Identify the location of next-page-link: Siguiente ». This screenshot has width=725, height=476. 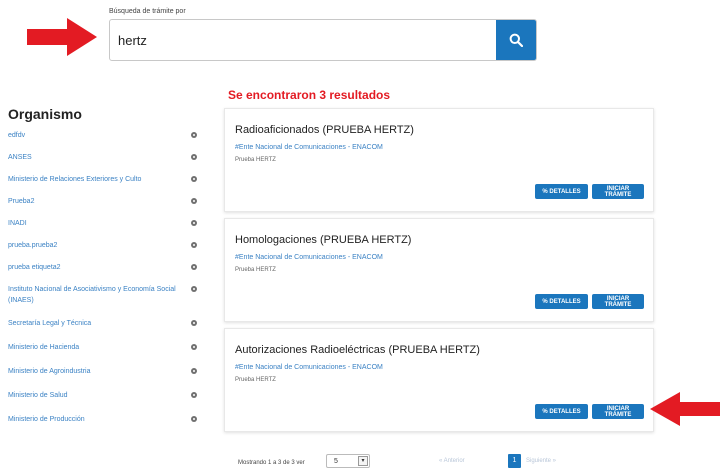
(541, 461).